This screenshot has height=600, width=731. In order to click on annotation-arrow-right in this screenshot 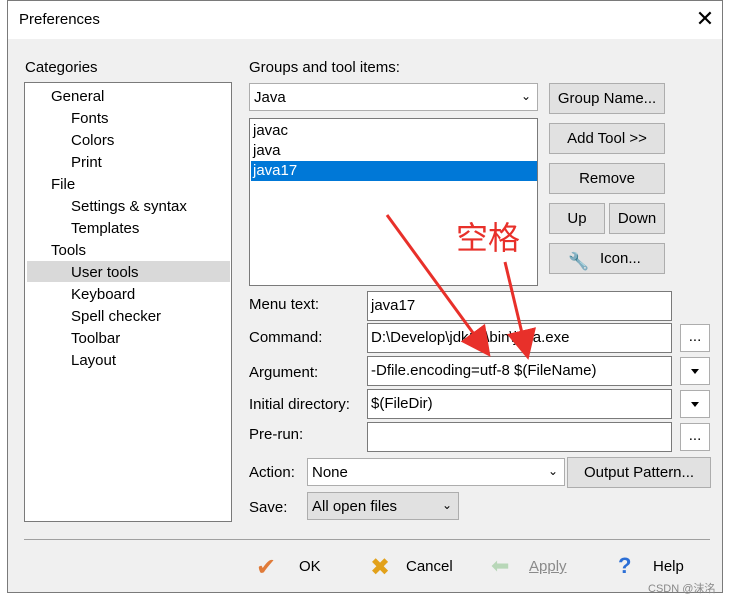, I will do `click(520, 310)`.